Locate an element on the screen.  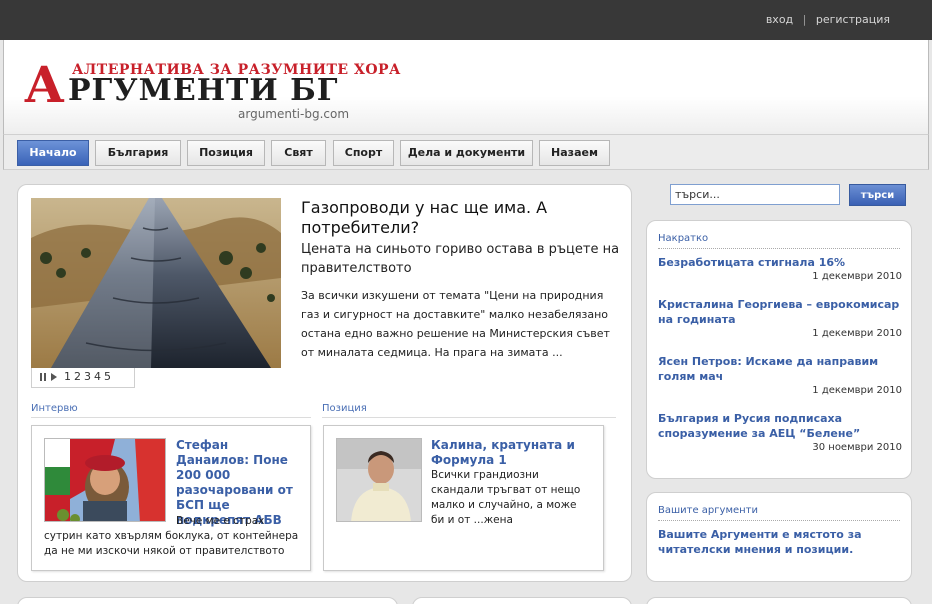
nav-item-loan: Назаем is located at coordinates (574, 153).